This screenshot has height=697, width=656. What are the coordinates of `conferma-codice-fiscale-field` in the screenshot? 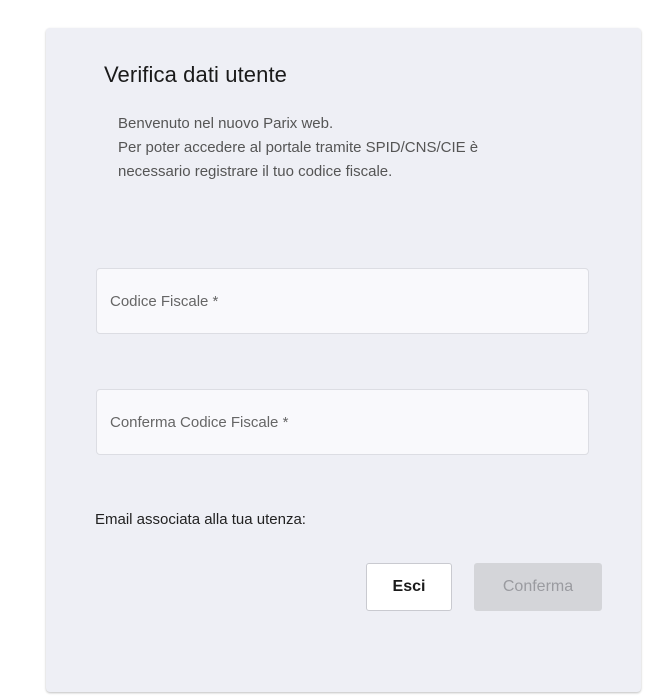 It's located at (342, 422).